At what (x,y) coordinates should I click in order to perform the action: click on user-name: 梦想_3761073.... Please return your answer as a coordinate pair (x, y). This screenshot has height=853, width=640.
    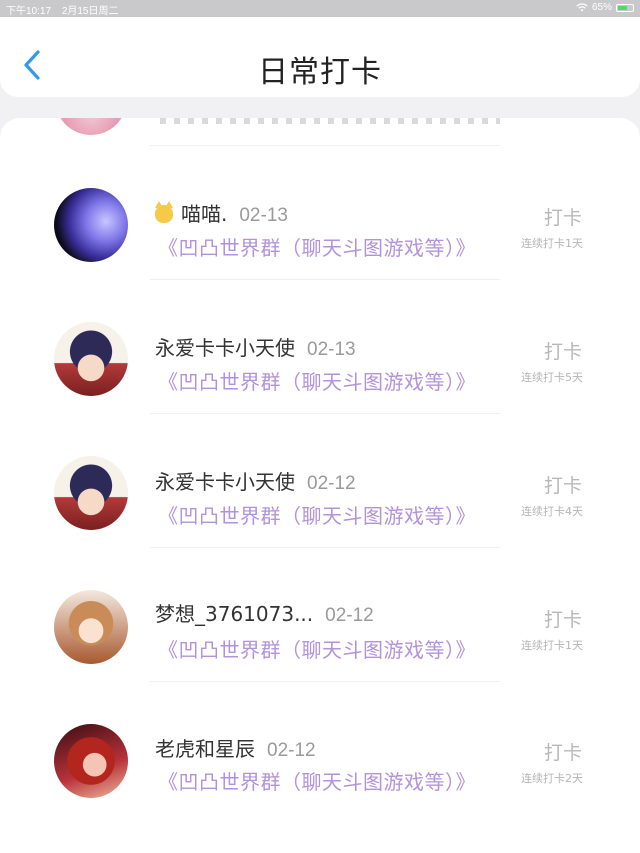
    Looking at the image, I should click on (234, 614).